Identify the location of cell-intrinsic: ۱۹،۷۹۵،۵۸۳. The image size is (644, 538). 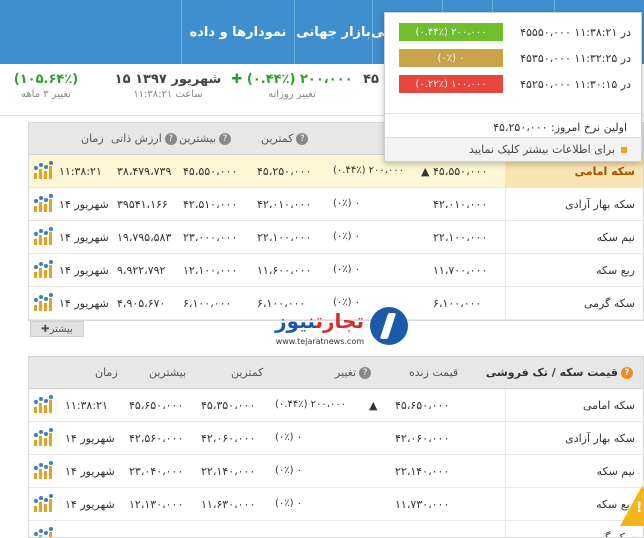
(144, 237).